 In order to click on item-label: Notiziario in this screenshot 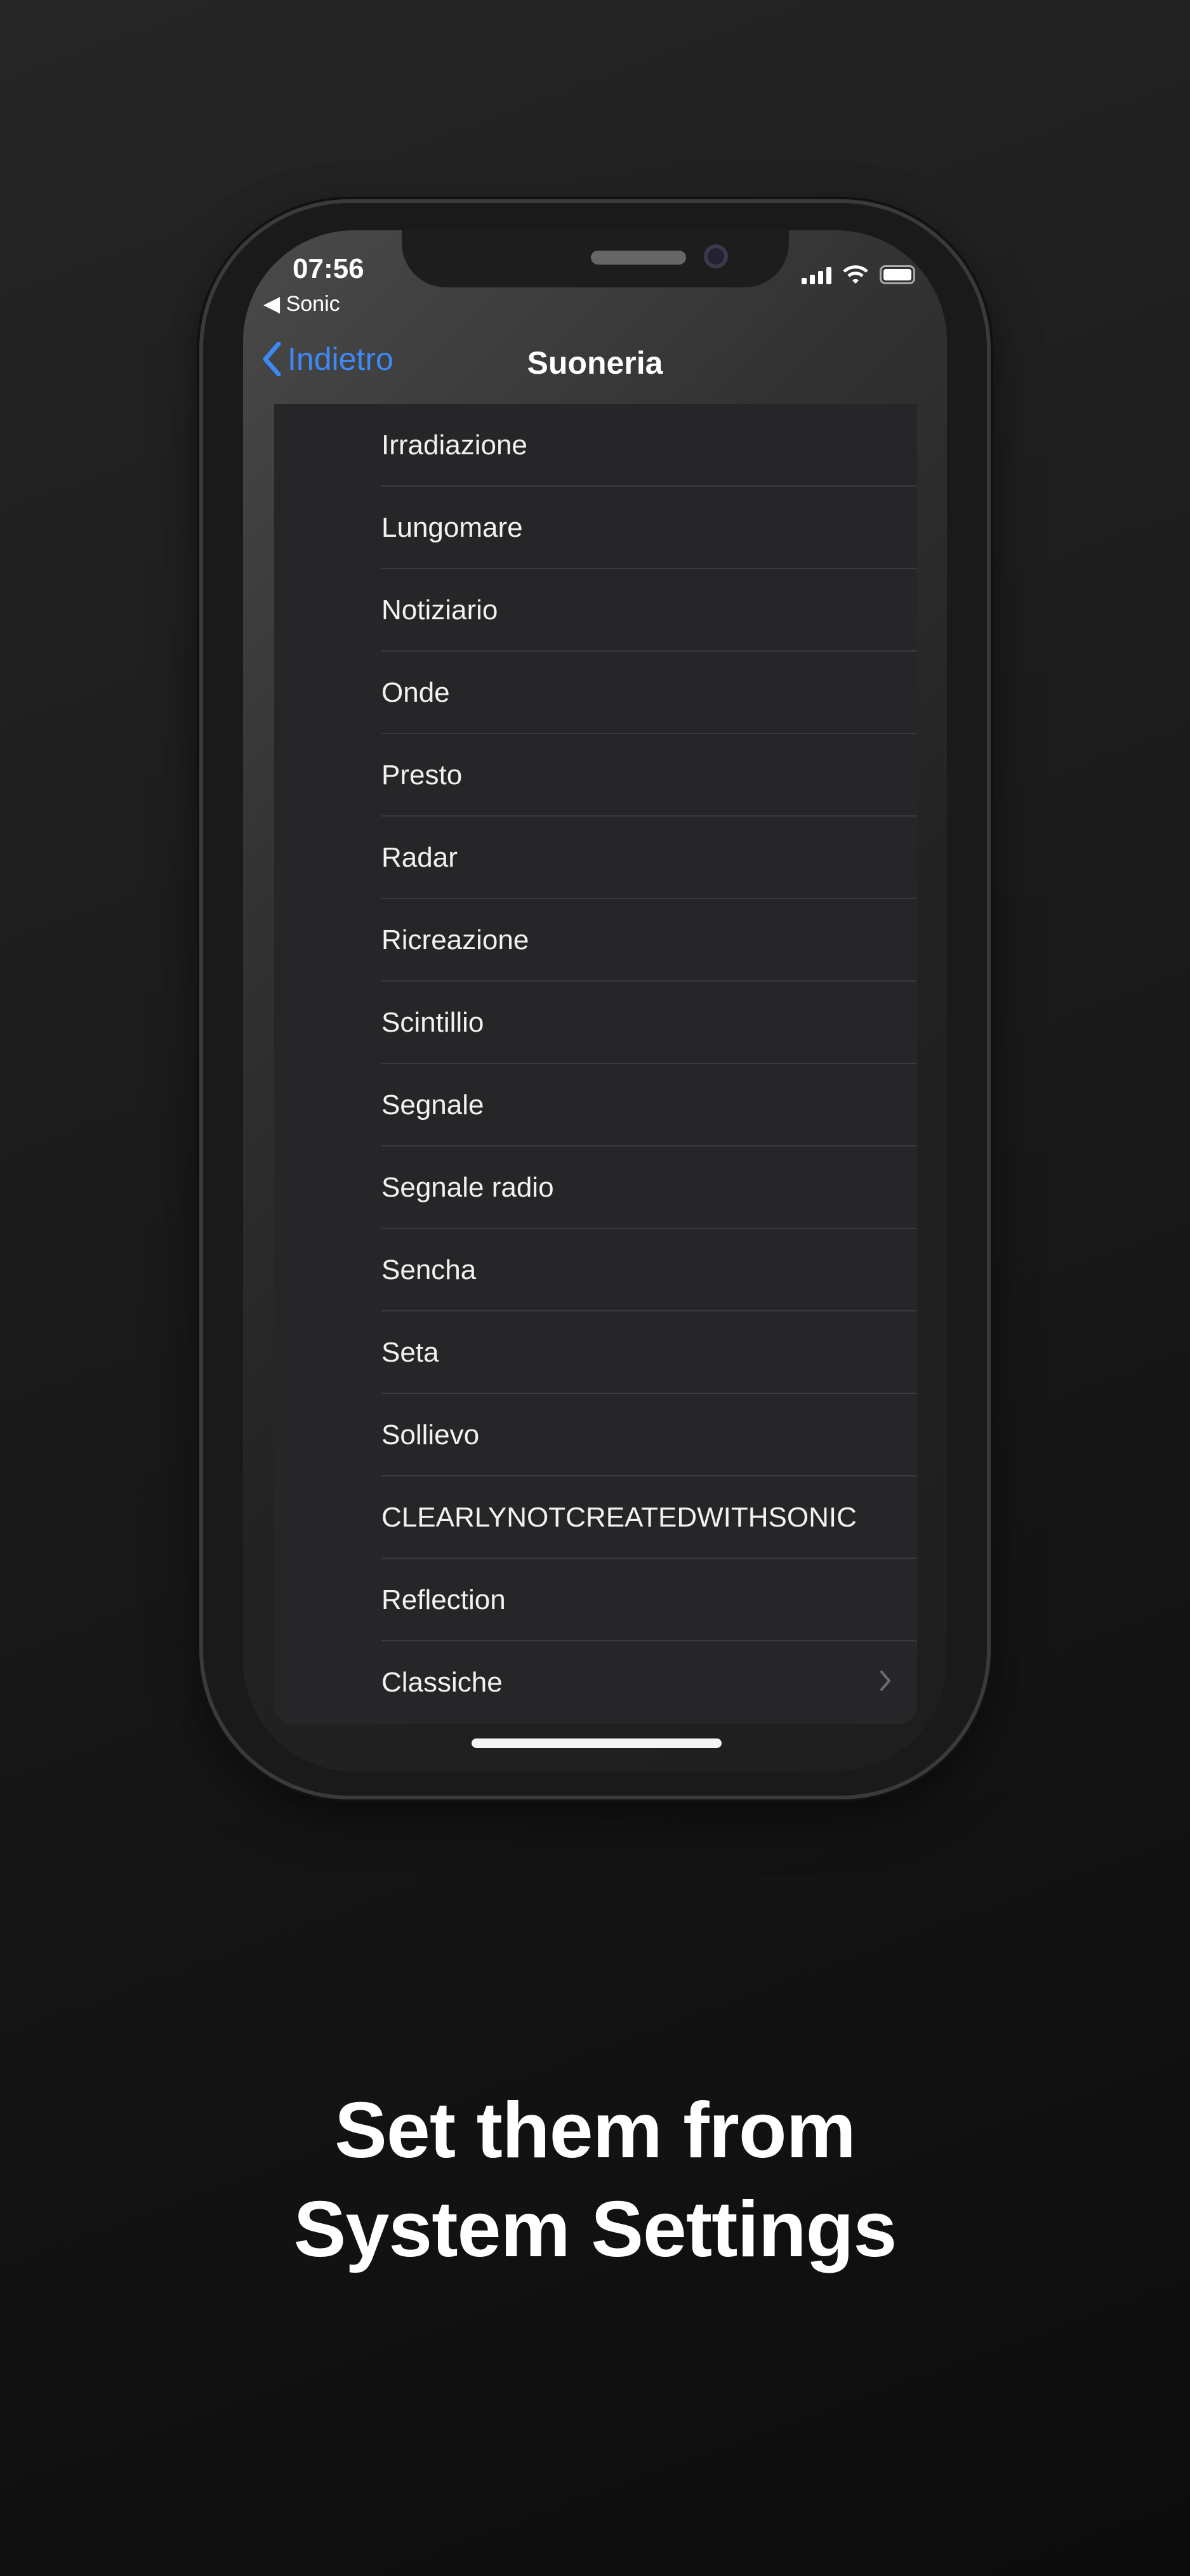, I will do `click(440, 610)`.